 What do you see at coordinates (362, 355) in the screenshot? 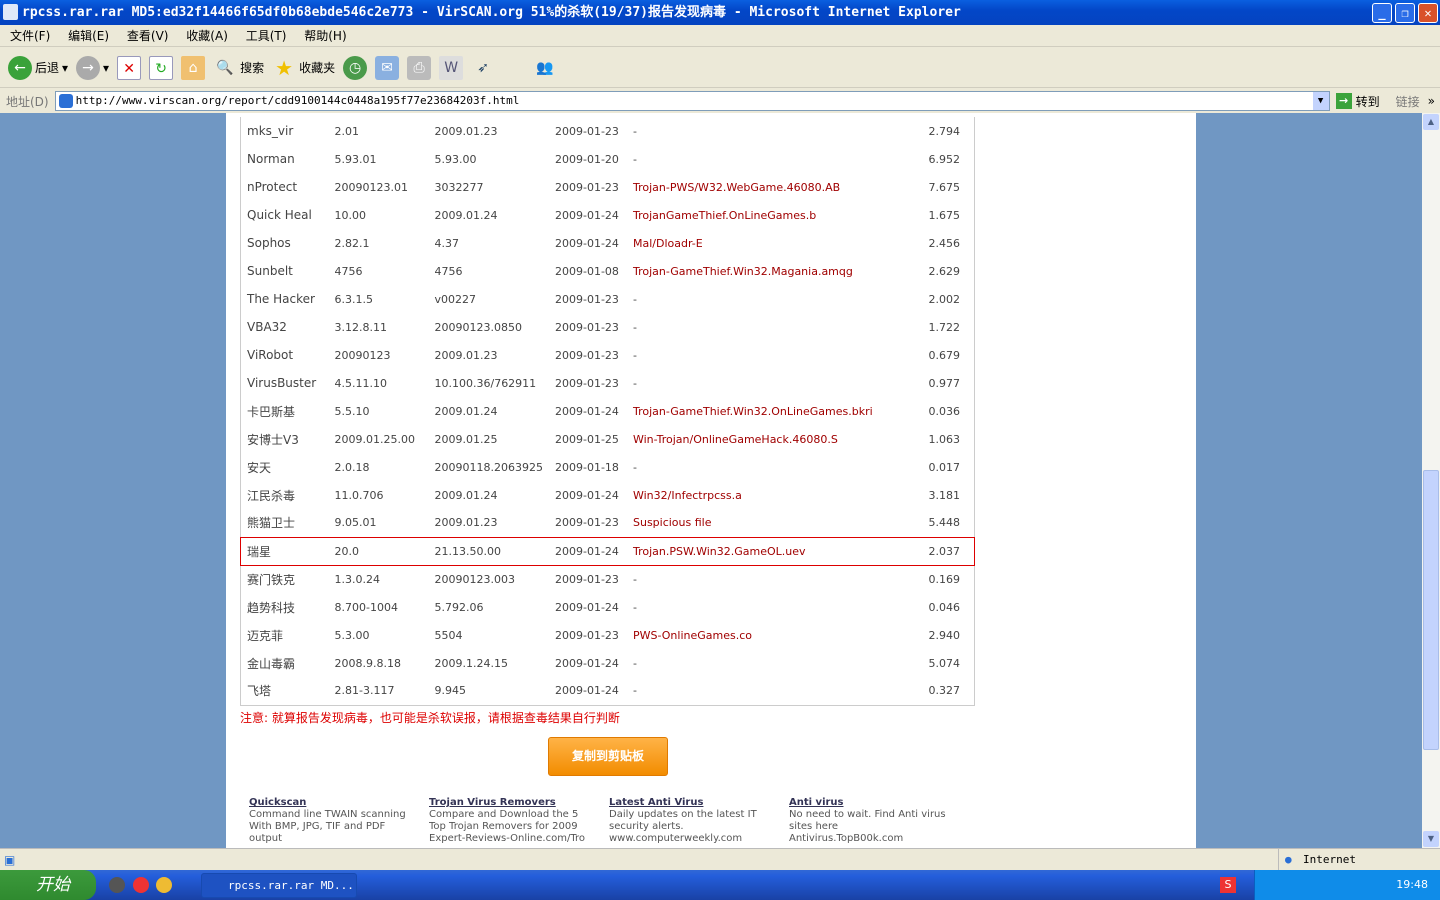
I see `engine-version: 20090123` at bounding box center [362, 355].